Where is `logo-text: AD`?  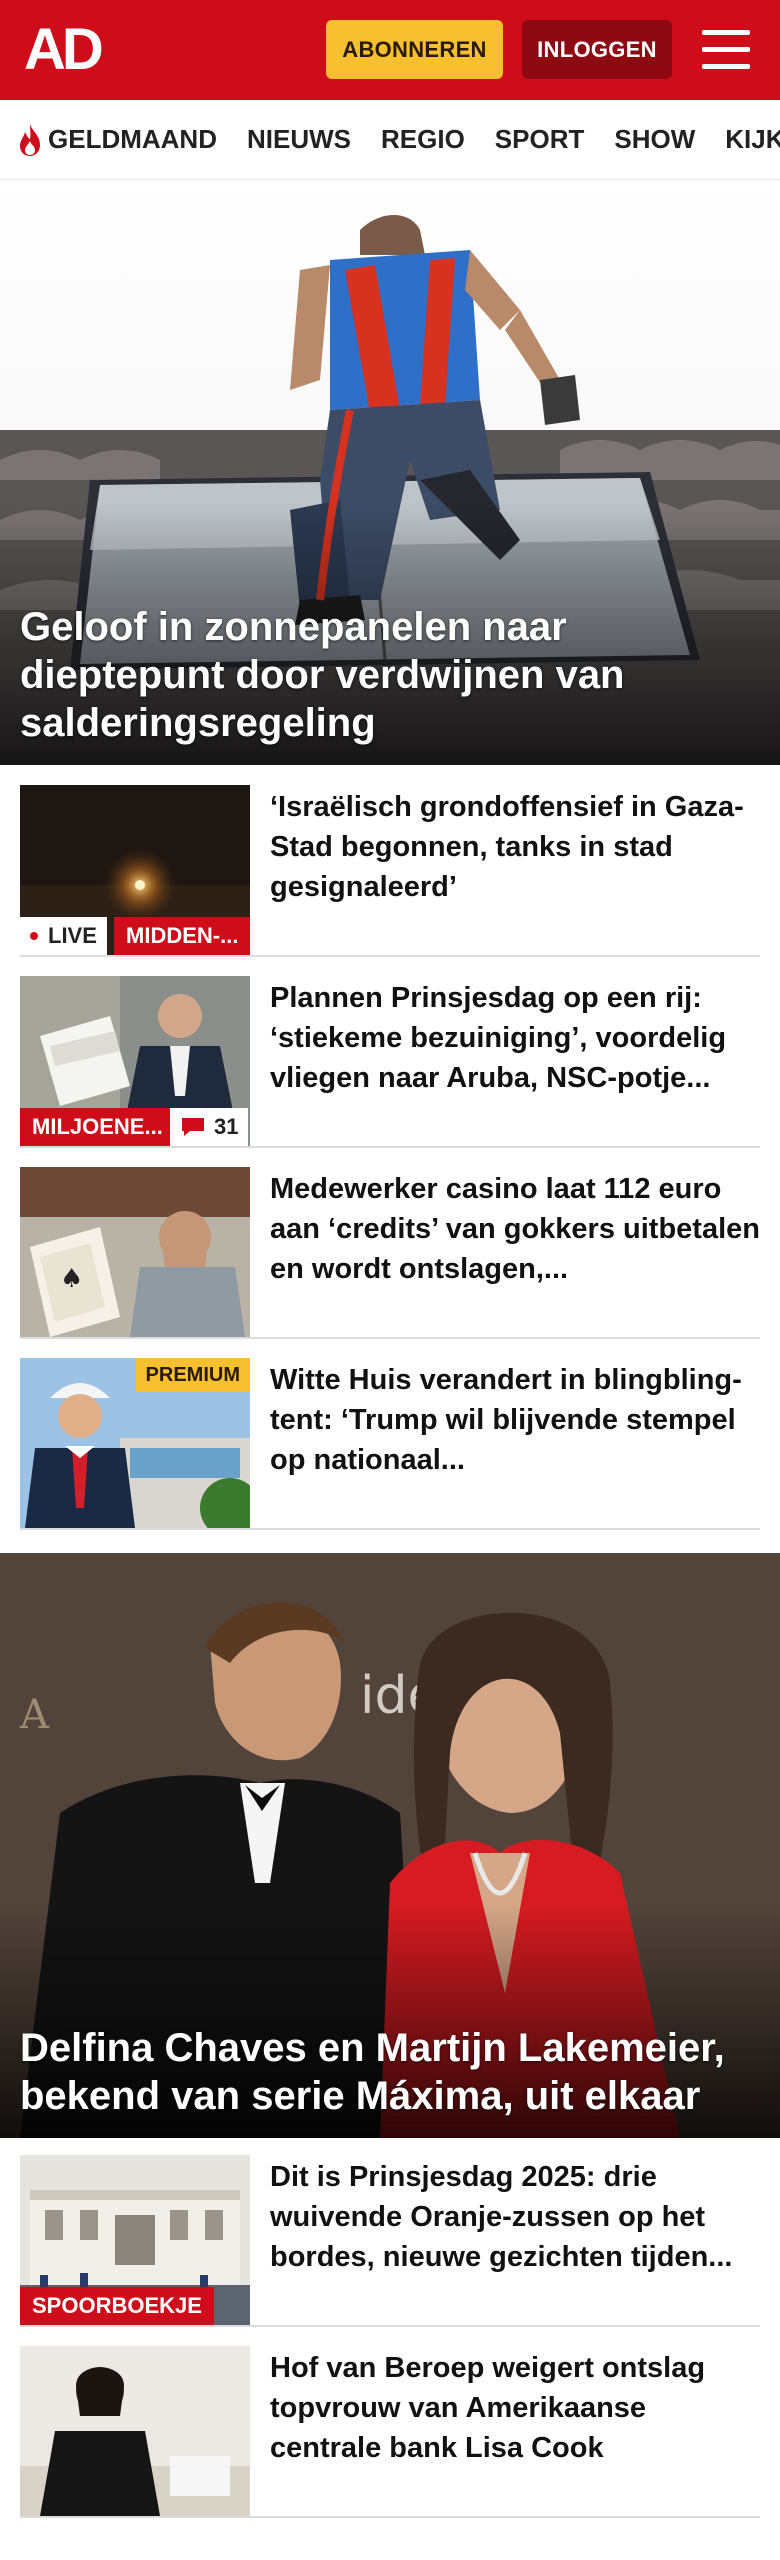 logo-text: AD is located at coordinates (64, 49).